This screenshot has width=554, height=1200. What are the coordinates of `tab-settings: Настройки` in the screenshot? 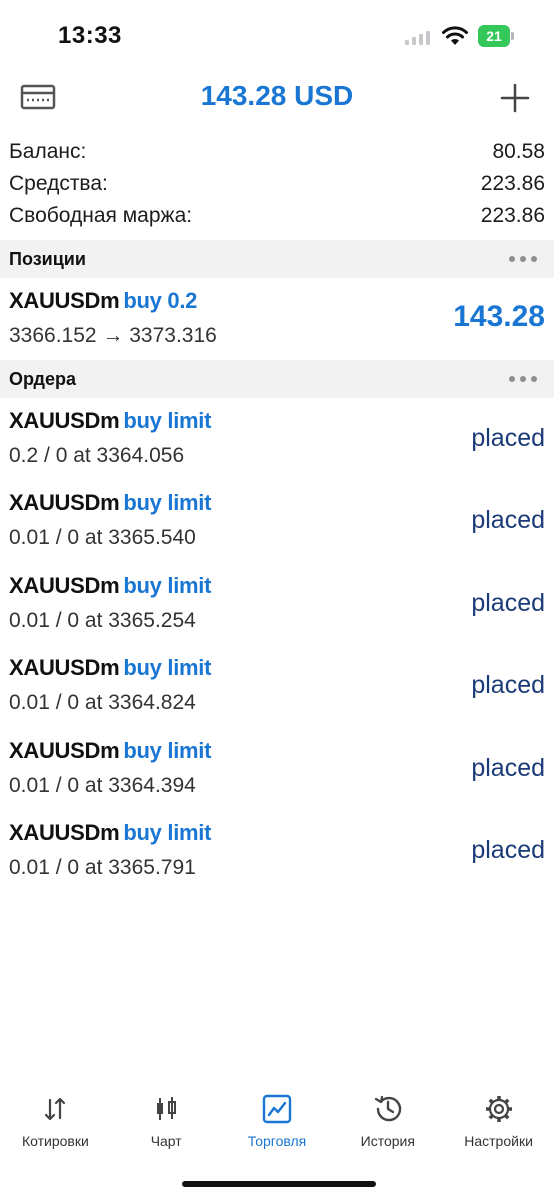 It's located at (498, 1125).